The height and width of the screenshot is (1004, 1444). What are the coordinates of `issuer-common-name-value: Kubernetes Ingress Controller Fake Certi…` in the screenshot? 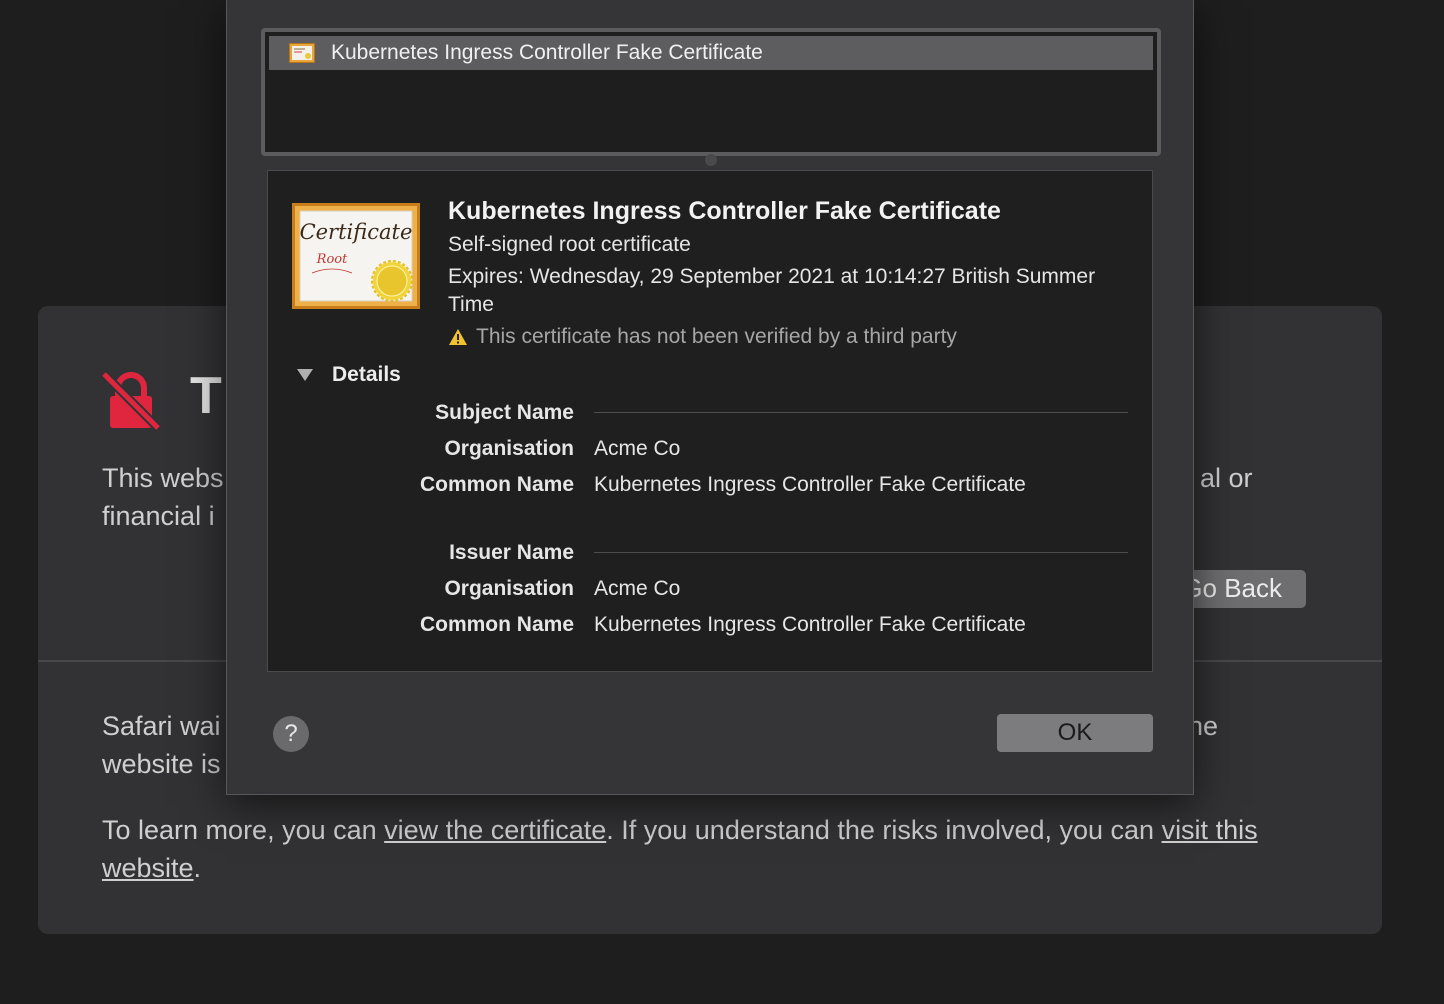 It's located at (810, 624).